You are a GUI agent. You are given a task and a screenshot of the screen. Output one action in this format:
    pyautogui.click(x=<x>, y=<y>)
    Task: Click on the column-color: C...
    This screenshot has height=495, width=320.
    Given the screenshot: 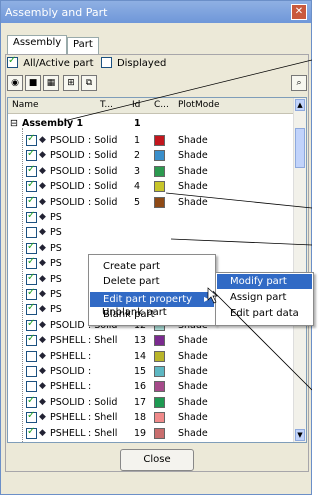 What is the action you would take?
    pyautogui.click(x=161, y=105)
    